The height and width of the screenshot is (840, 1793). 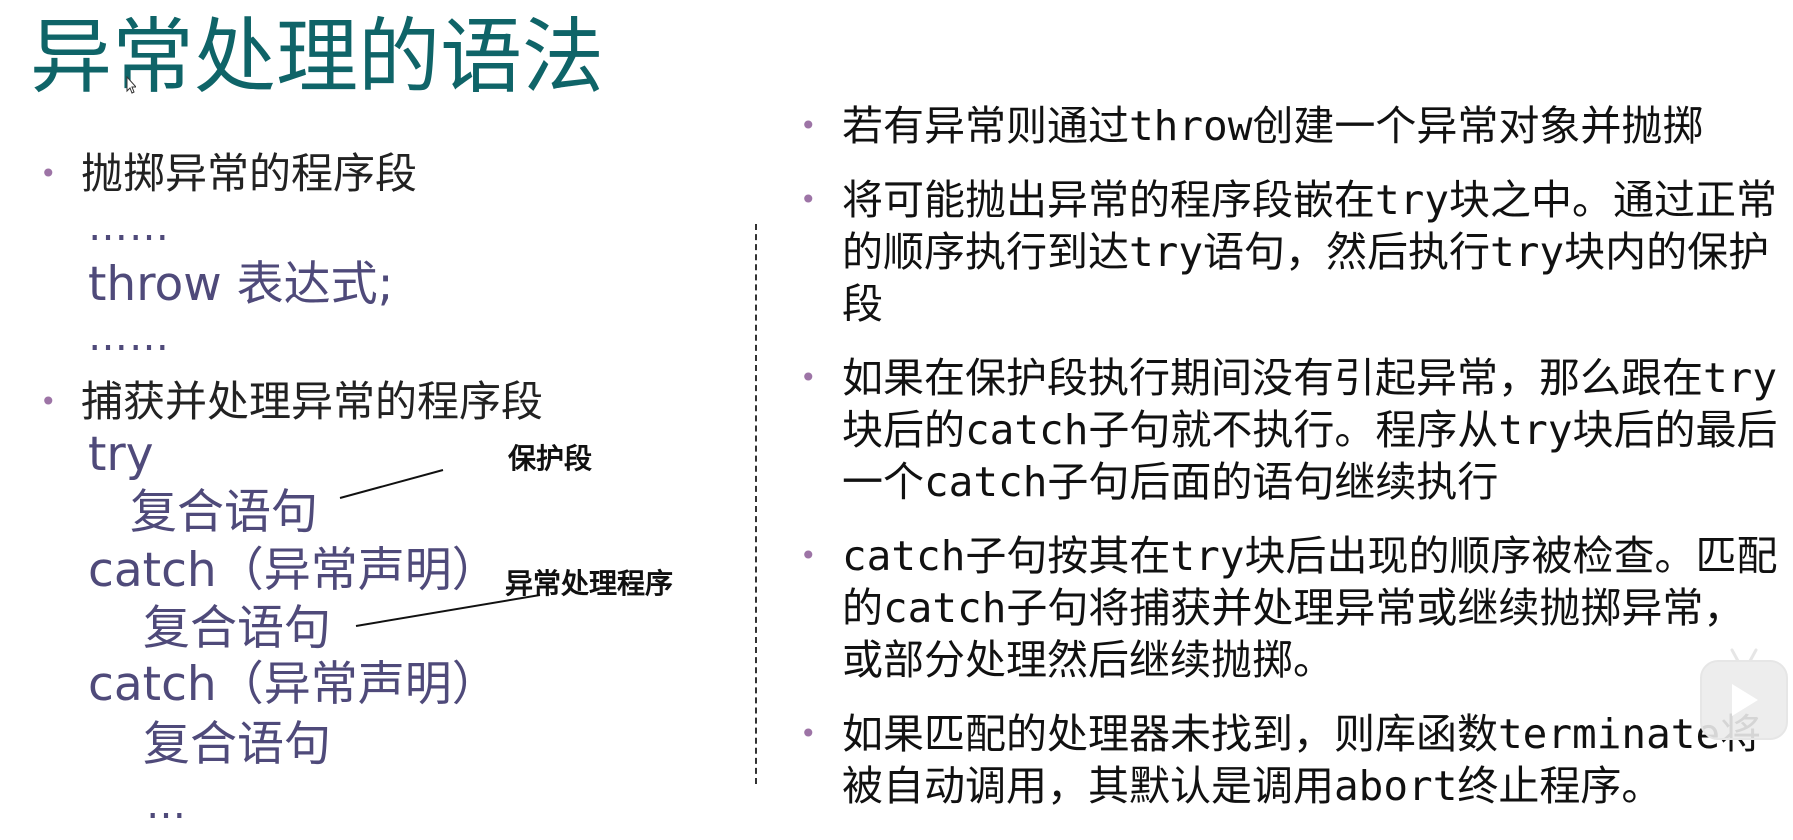 I want to click on play-icon, so click(x=1745, y=700).